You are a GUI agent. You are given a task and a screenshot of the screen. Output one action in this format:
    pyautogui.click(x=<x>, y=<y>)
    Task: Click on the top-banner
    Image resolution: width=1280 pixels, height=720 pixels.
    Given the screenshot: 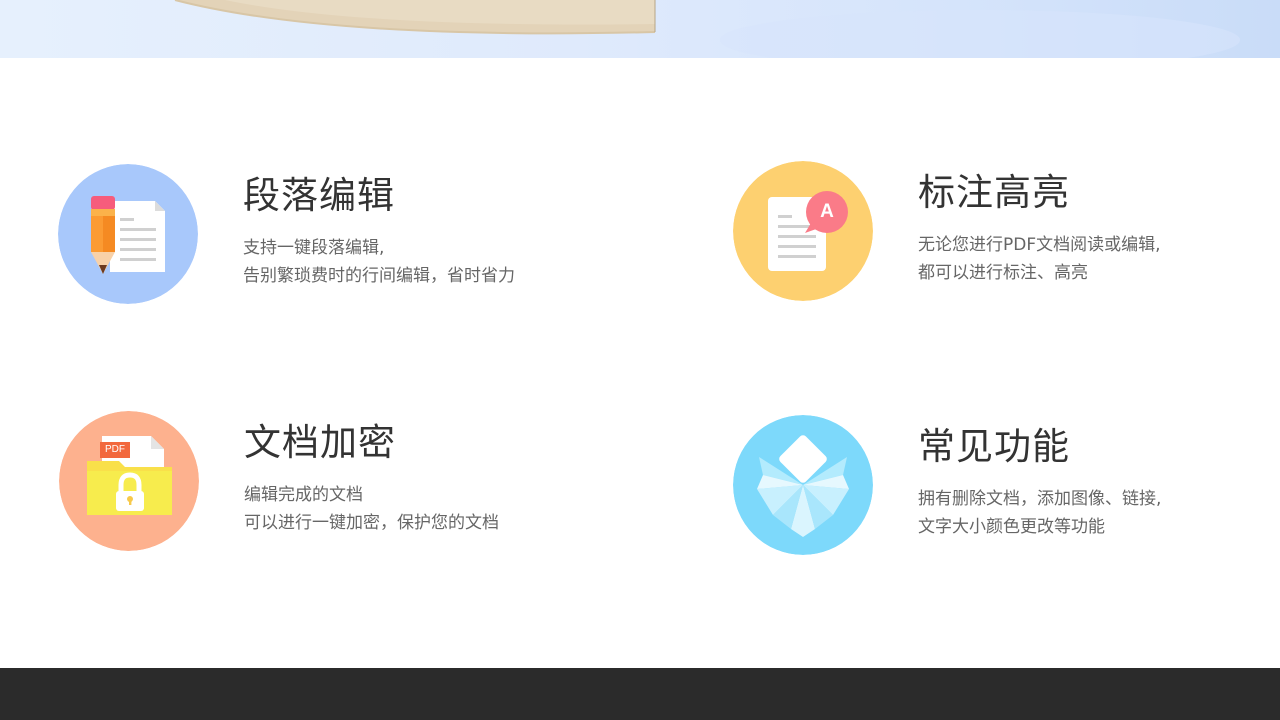 What is the action you would take?
    pyautogui.click(x=640, y=29)
    